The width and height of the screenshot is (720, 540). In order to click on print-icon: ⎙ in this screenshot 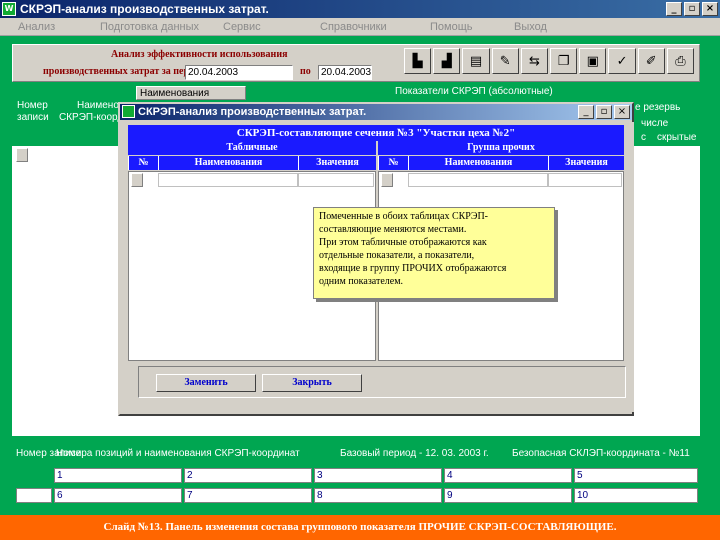, I will do `click(680, 61)`.